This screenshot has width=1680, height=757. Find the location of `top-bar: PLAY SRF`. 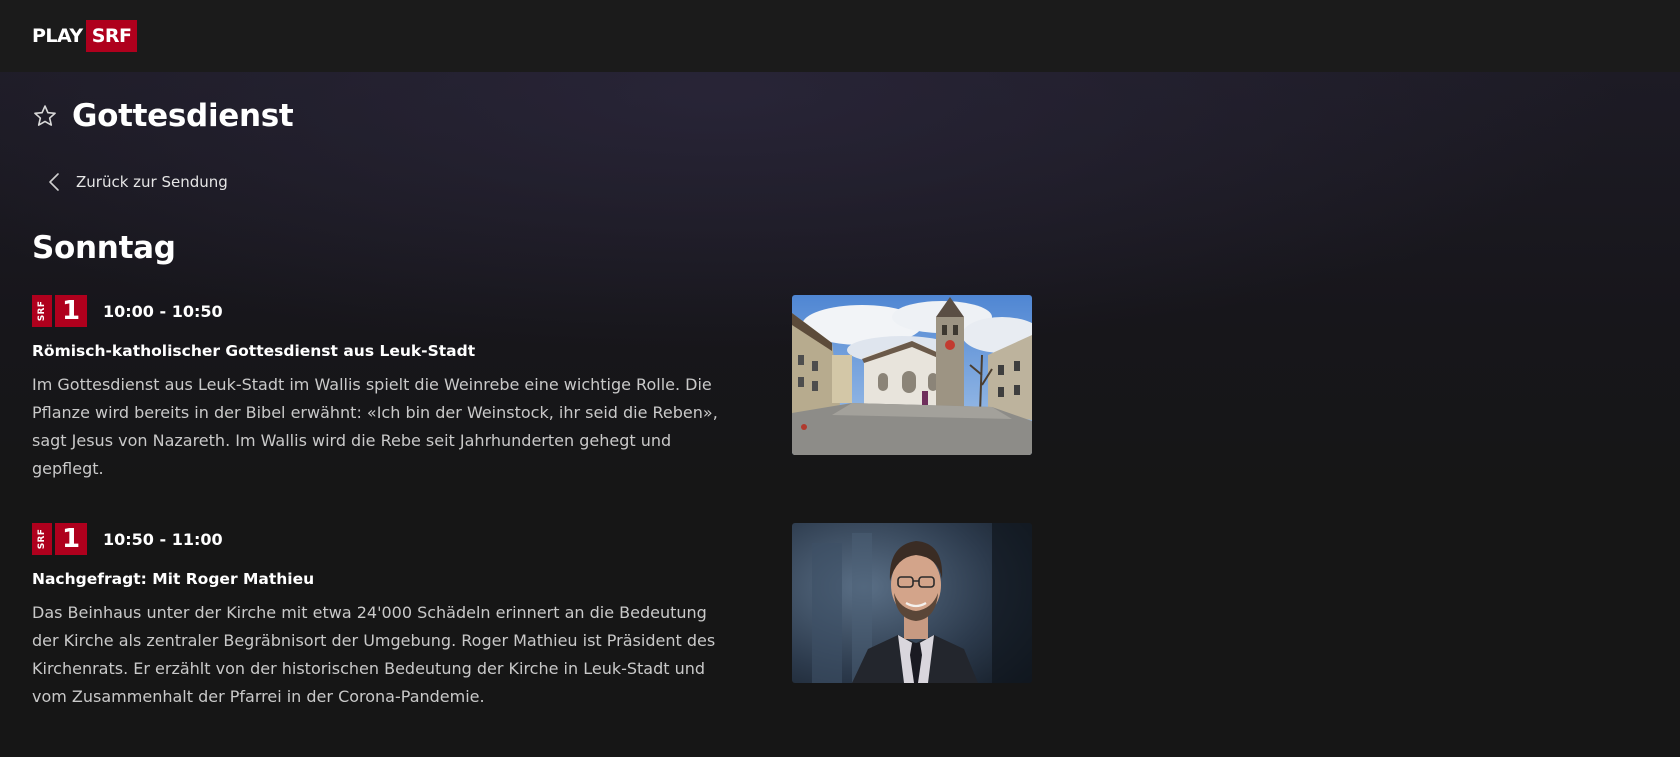

top-bar: PLAY SRF is located at coordinates (840, 36).